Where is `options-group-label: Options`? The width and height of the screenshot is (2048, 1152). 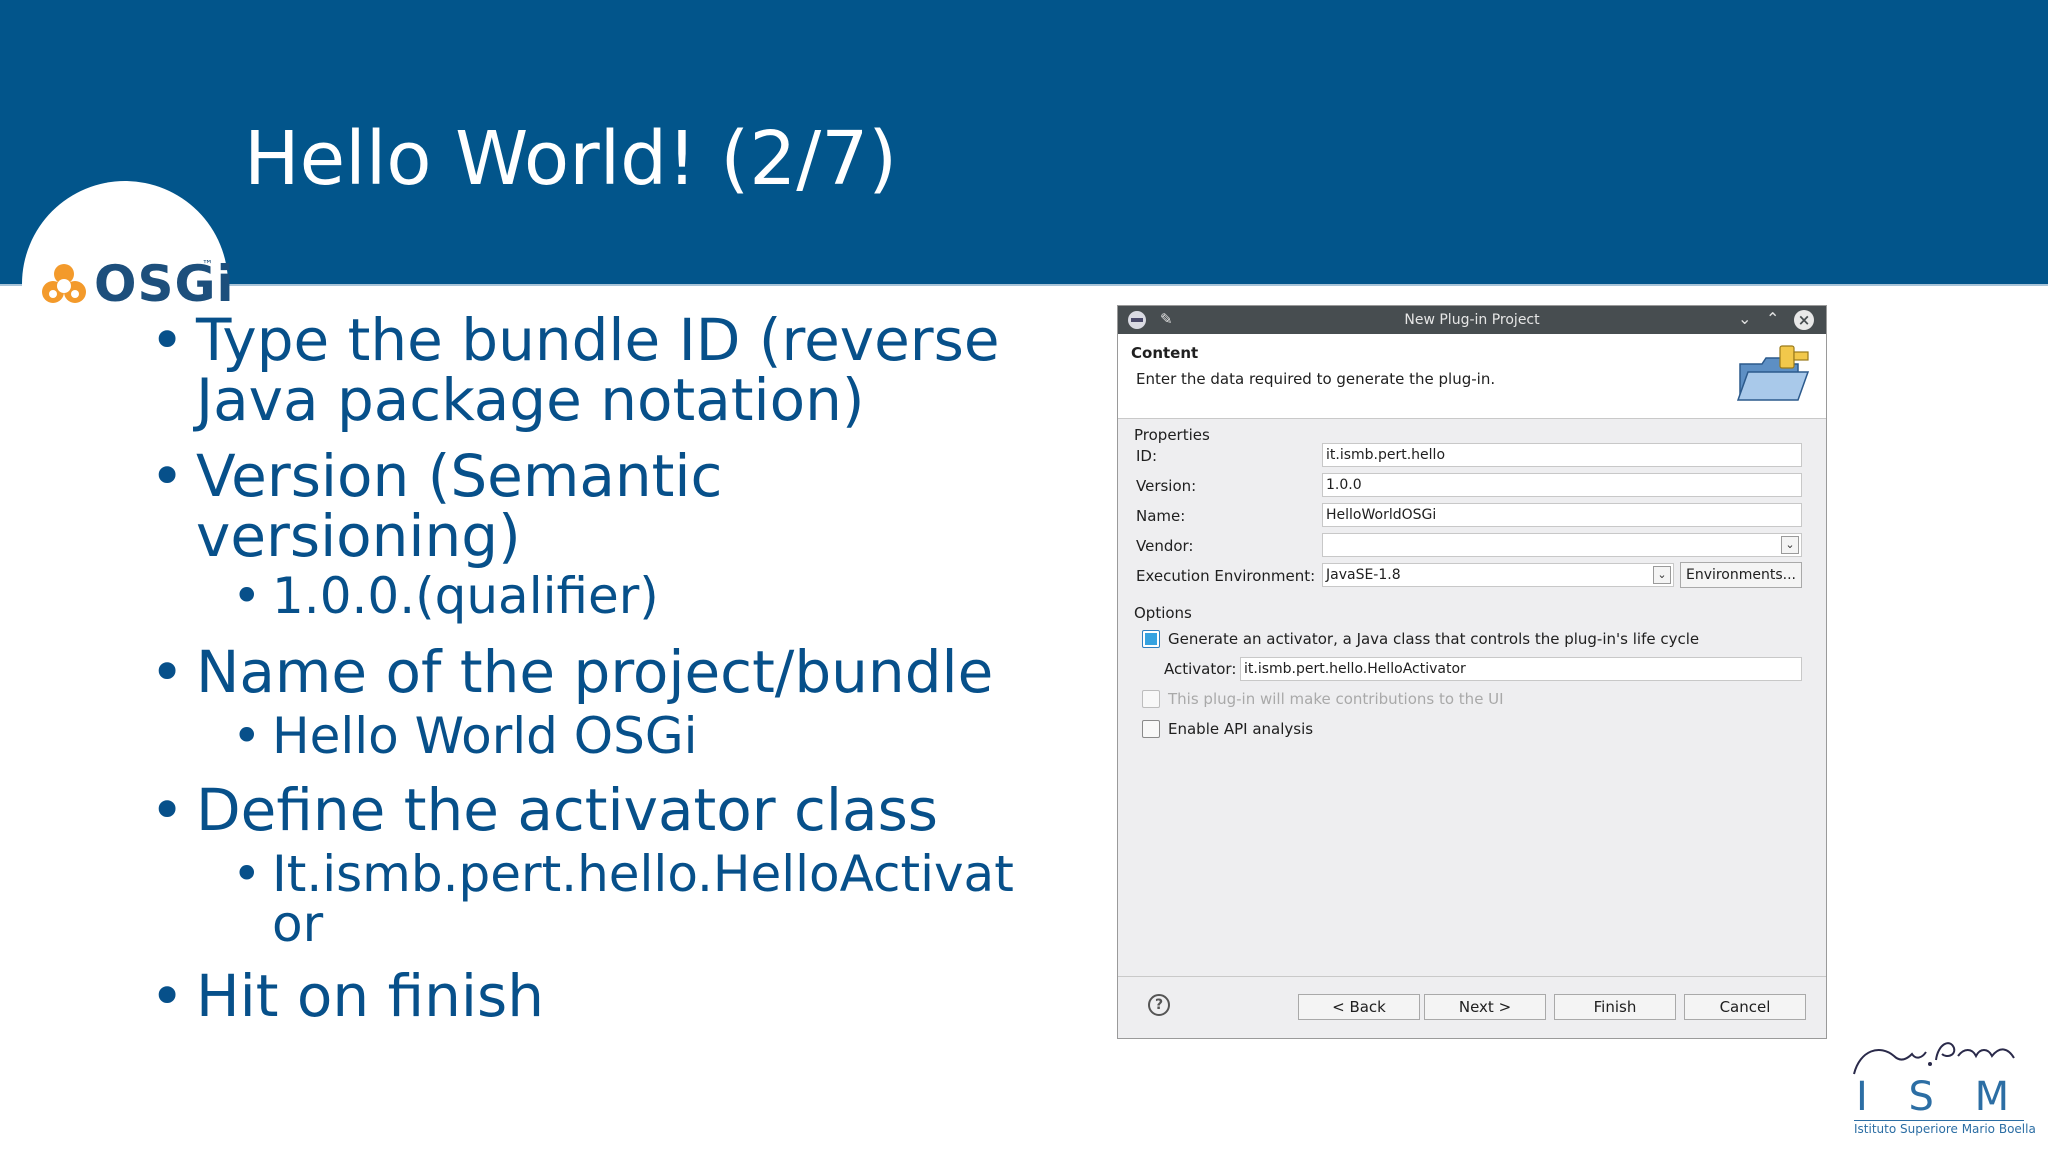
options-group-label: Options is located at coordinates (1163, 613).